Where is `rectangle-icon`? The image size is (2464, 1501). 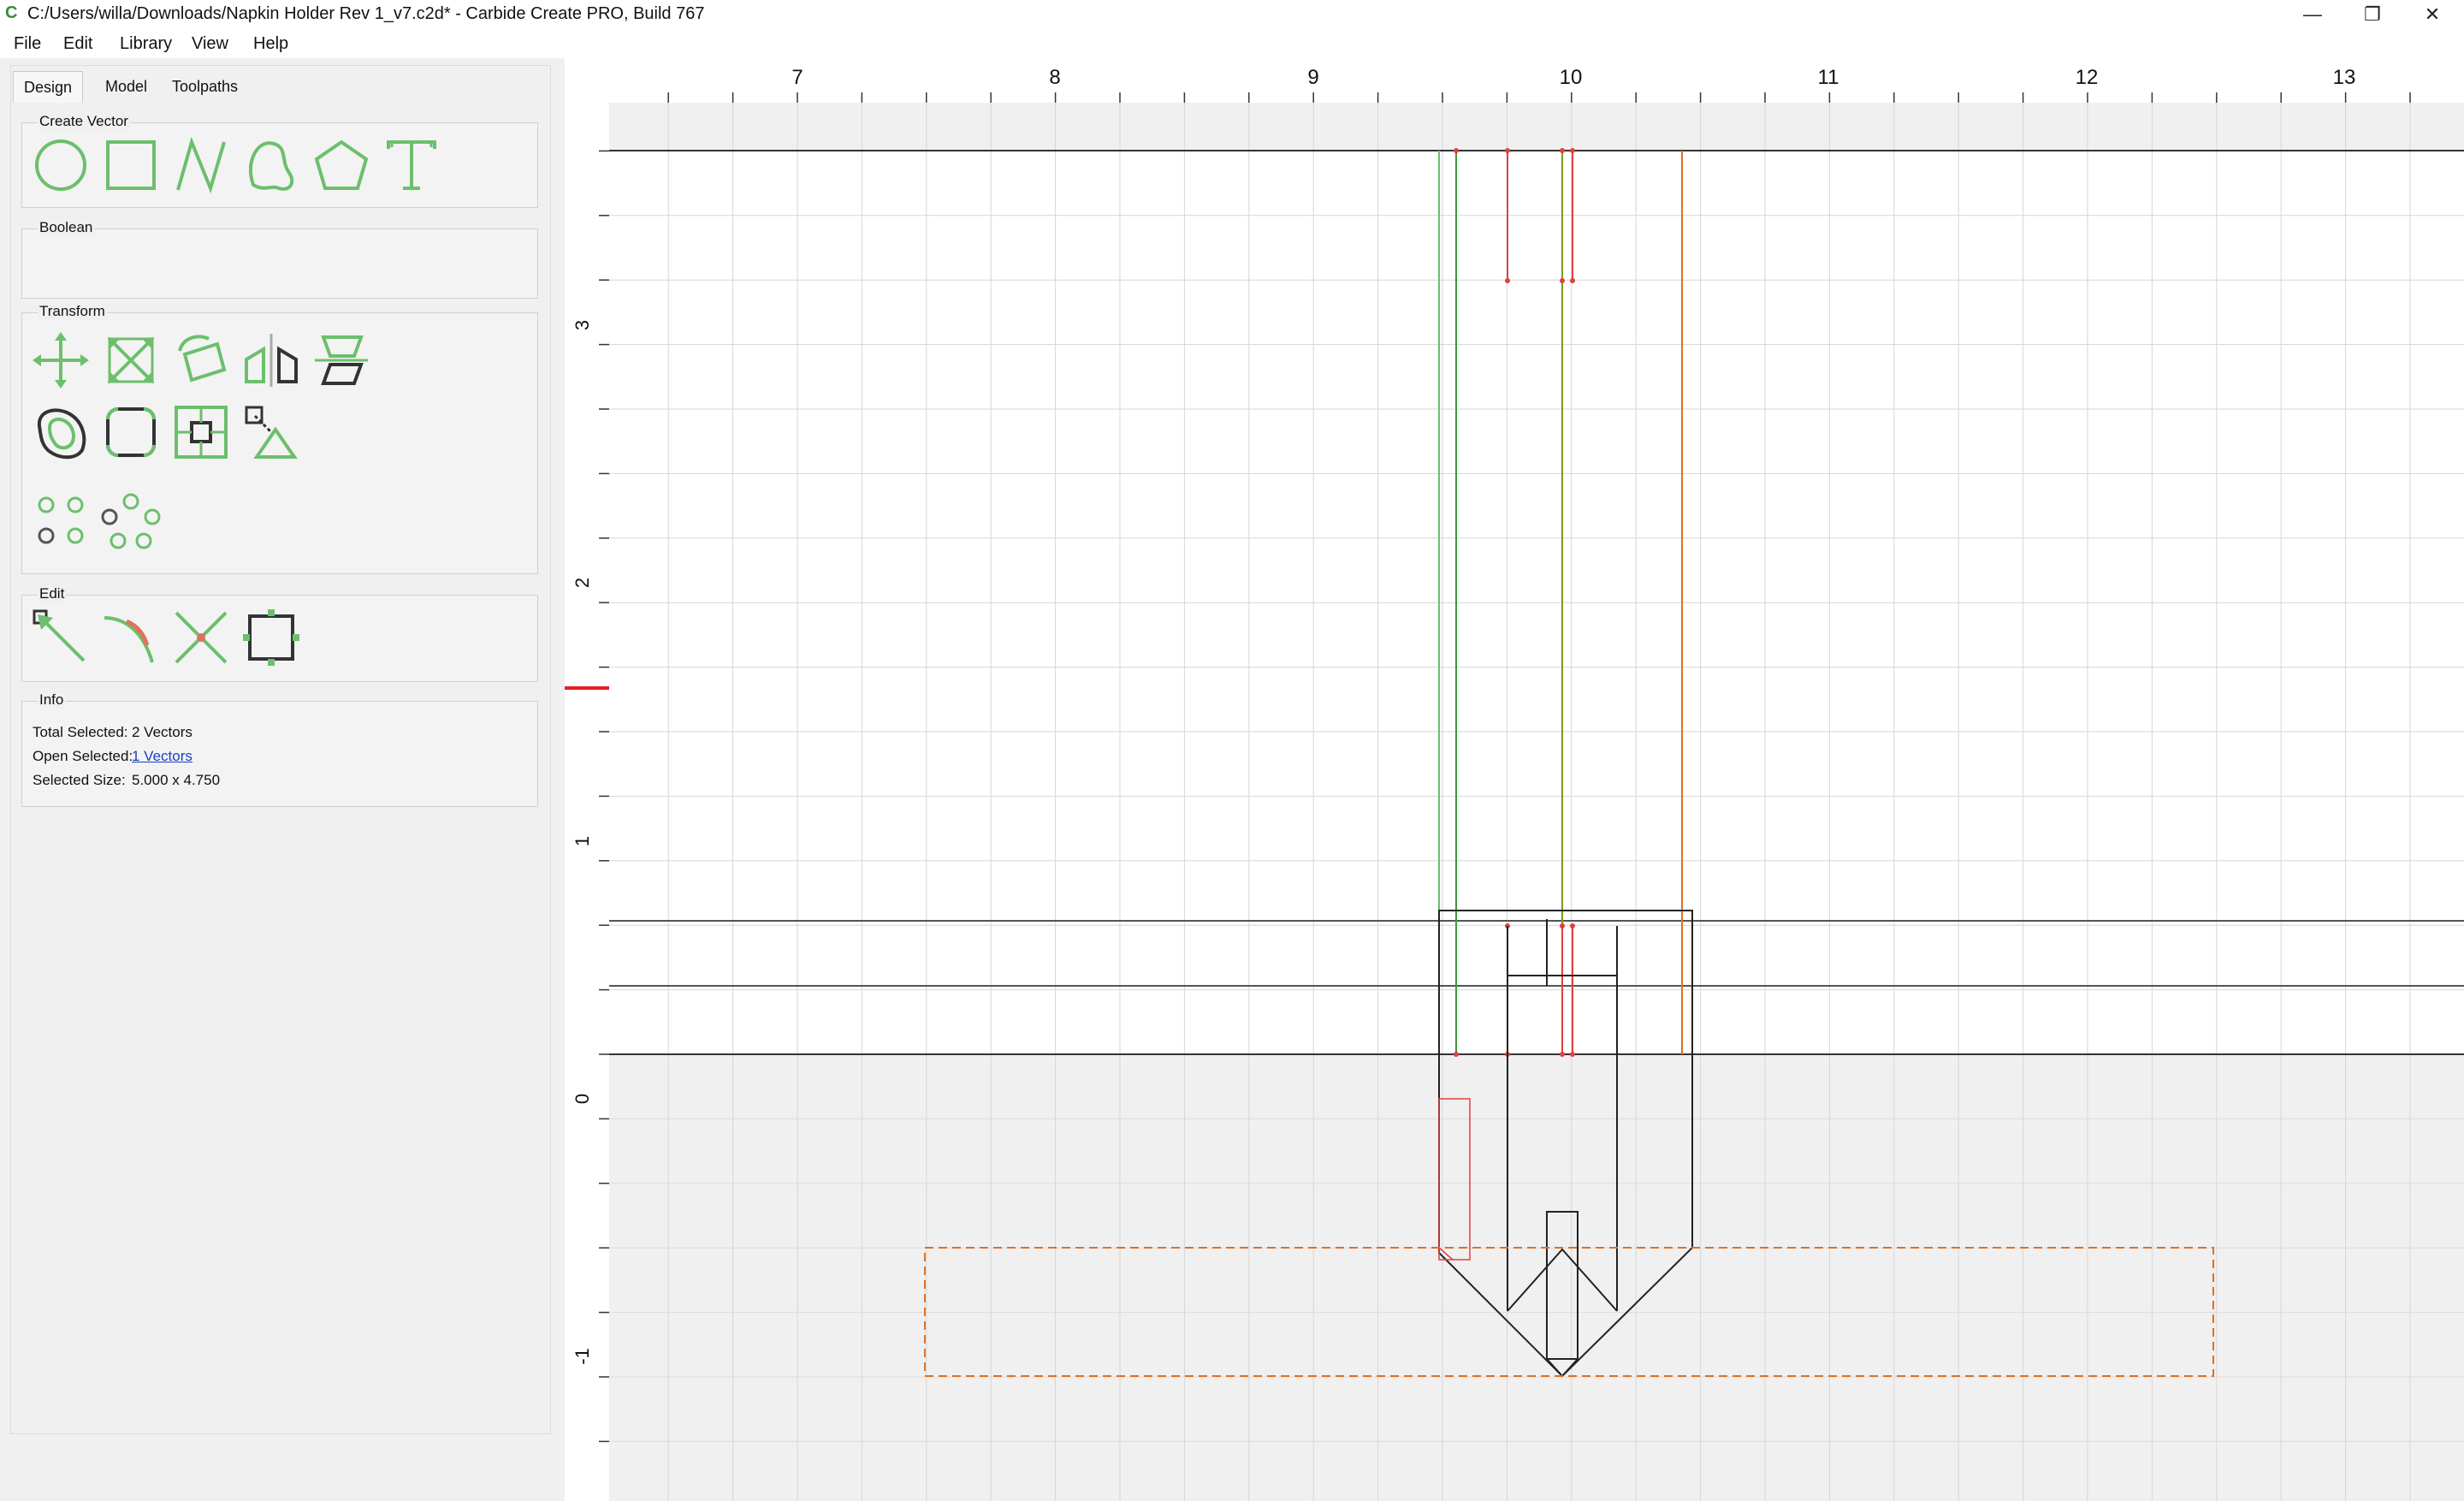
rectangle-icon is located at coordinates (131, 165).